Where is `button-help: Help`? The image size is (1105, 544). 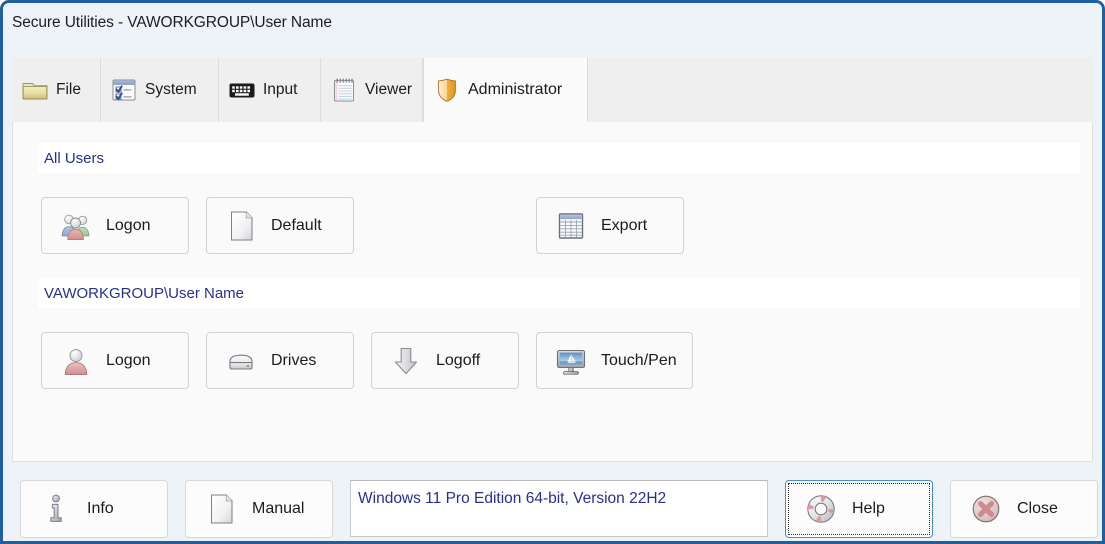
button-help: Help is located at coordinates (859, 509).